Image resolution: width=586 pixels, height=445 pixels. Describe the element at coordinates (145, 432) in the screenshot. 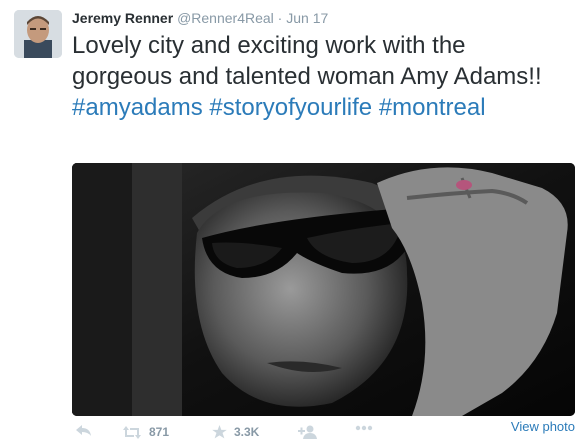

I see `retweet-button: 871` at that location.